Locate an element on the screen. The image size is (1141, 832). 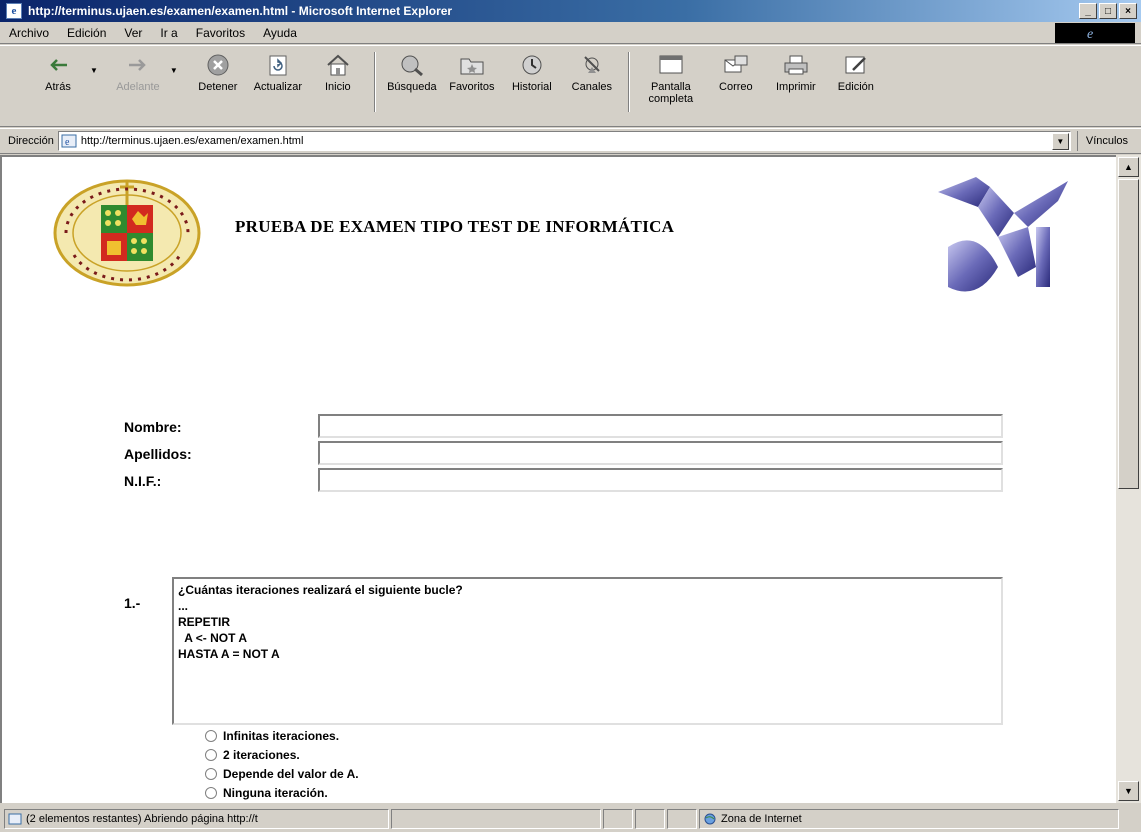
question-number: 1.- is located at coordinates (132, 603).